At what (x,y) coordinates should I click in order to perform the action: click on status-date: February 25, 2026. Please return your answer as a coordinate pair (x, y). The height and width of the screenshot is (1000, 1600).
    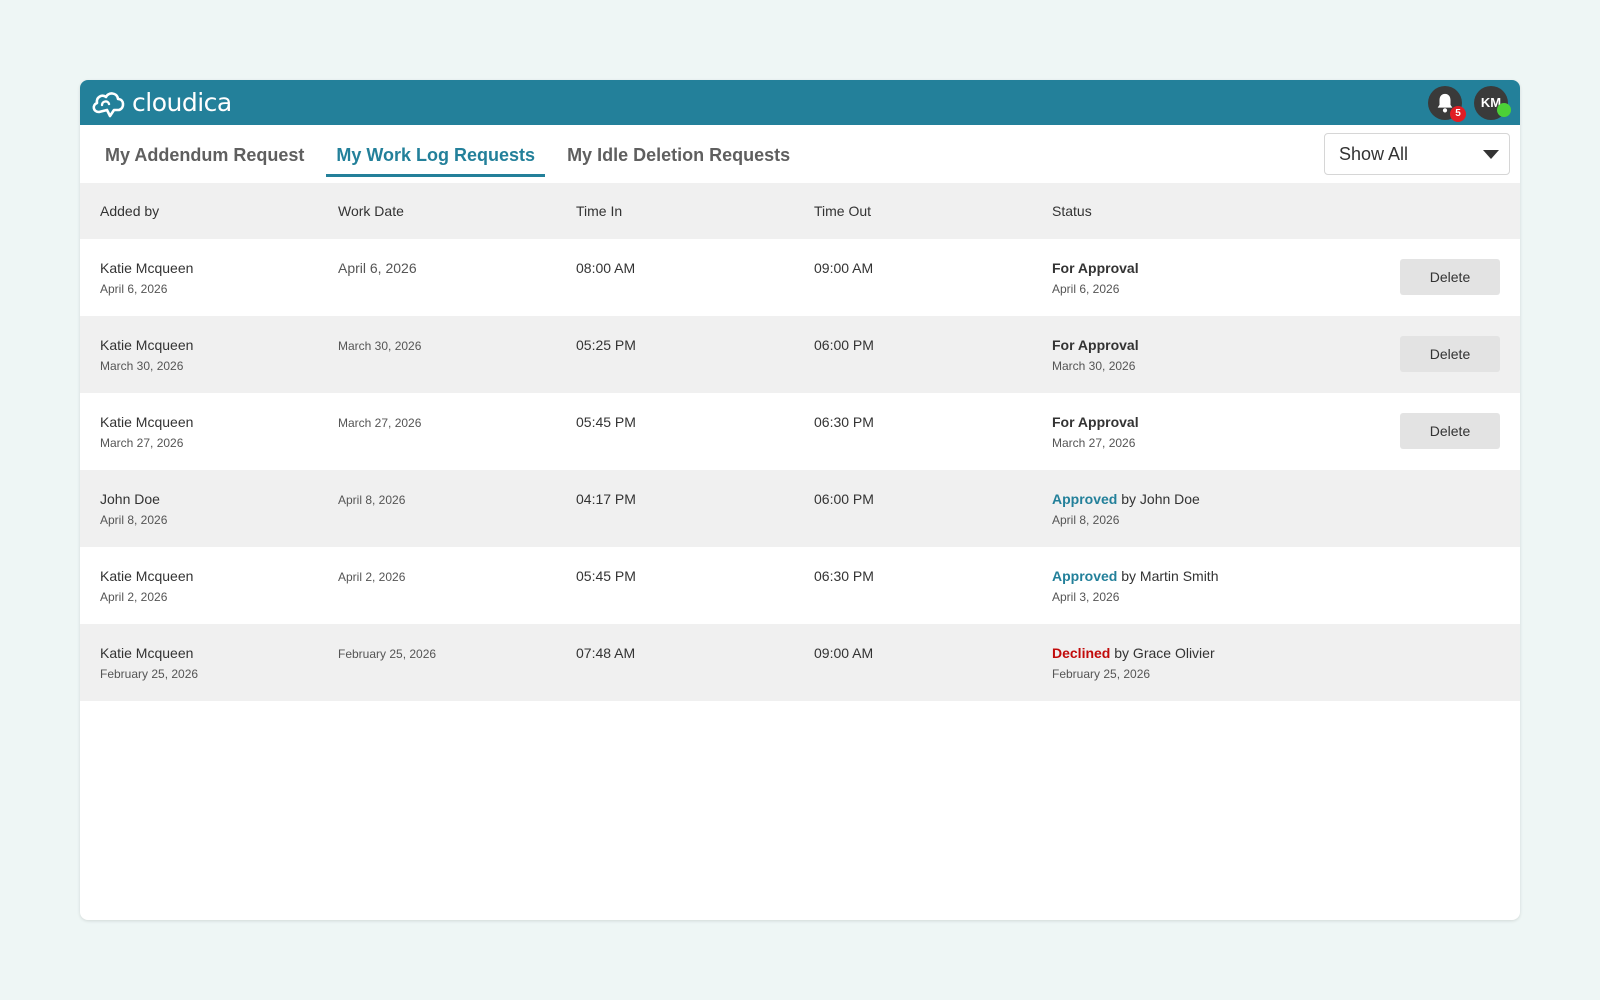
    Looking at the image, I should click on (1101, 674).